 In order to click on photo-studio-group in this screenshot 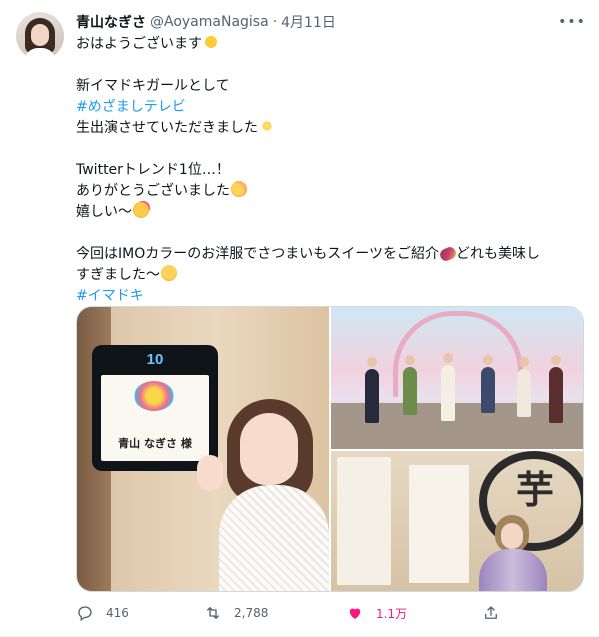, I will do `click(457, 378)`.